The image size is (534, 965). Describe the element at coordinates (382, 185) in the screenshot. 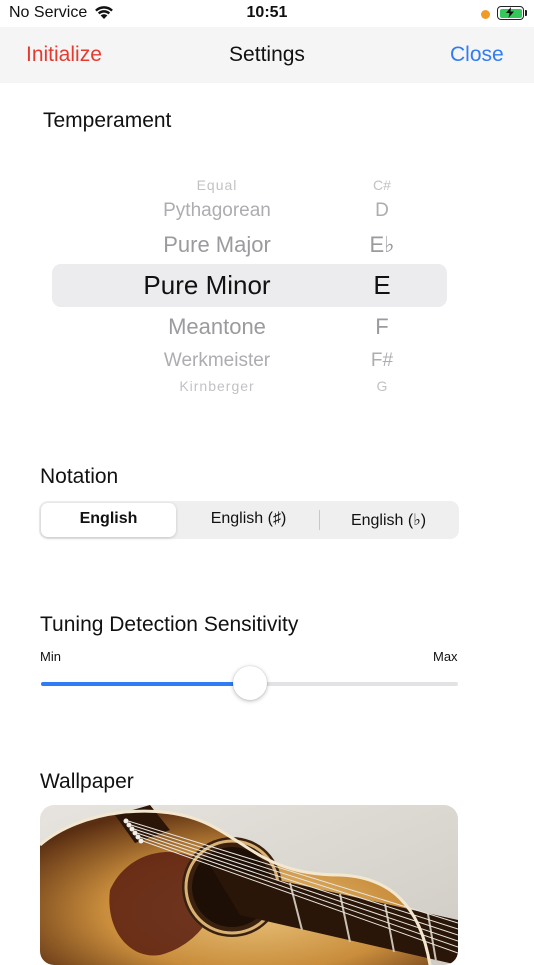

I see `picker-row-key: C#` at that location.